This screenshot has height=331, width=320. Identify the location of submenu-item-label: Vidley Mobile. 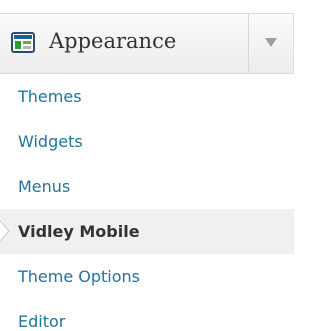
(79, 231).